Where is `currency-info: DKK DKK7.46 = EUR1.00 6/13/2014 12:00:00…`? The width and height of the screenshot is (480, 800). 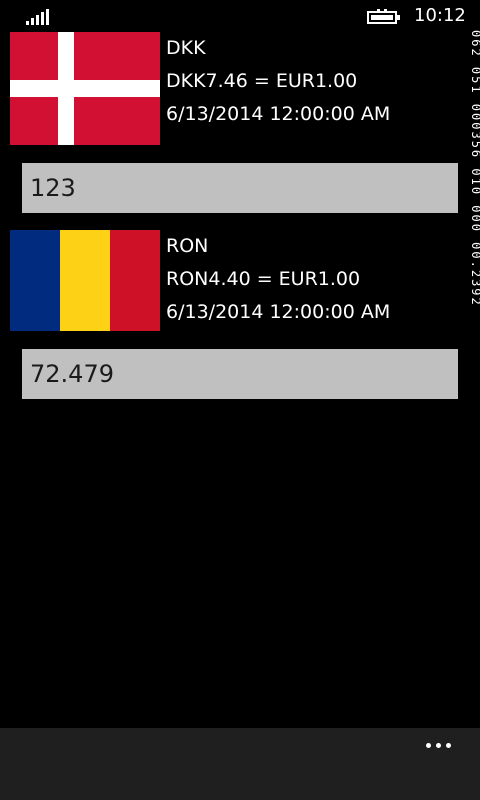 currency-info: DKK DKK7.46 = EUR1.00 6/13/2014 12:00:00… is located at coordinates (278, 81).